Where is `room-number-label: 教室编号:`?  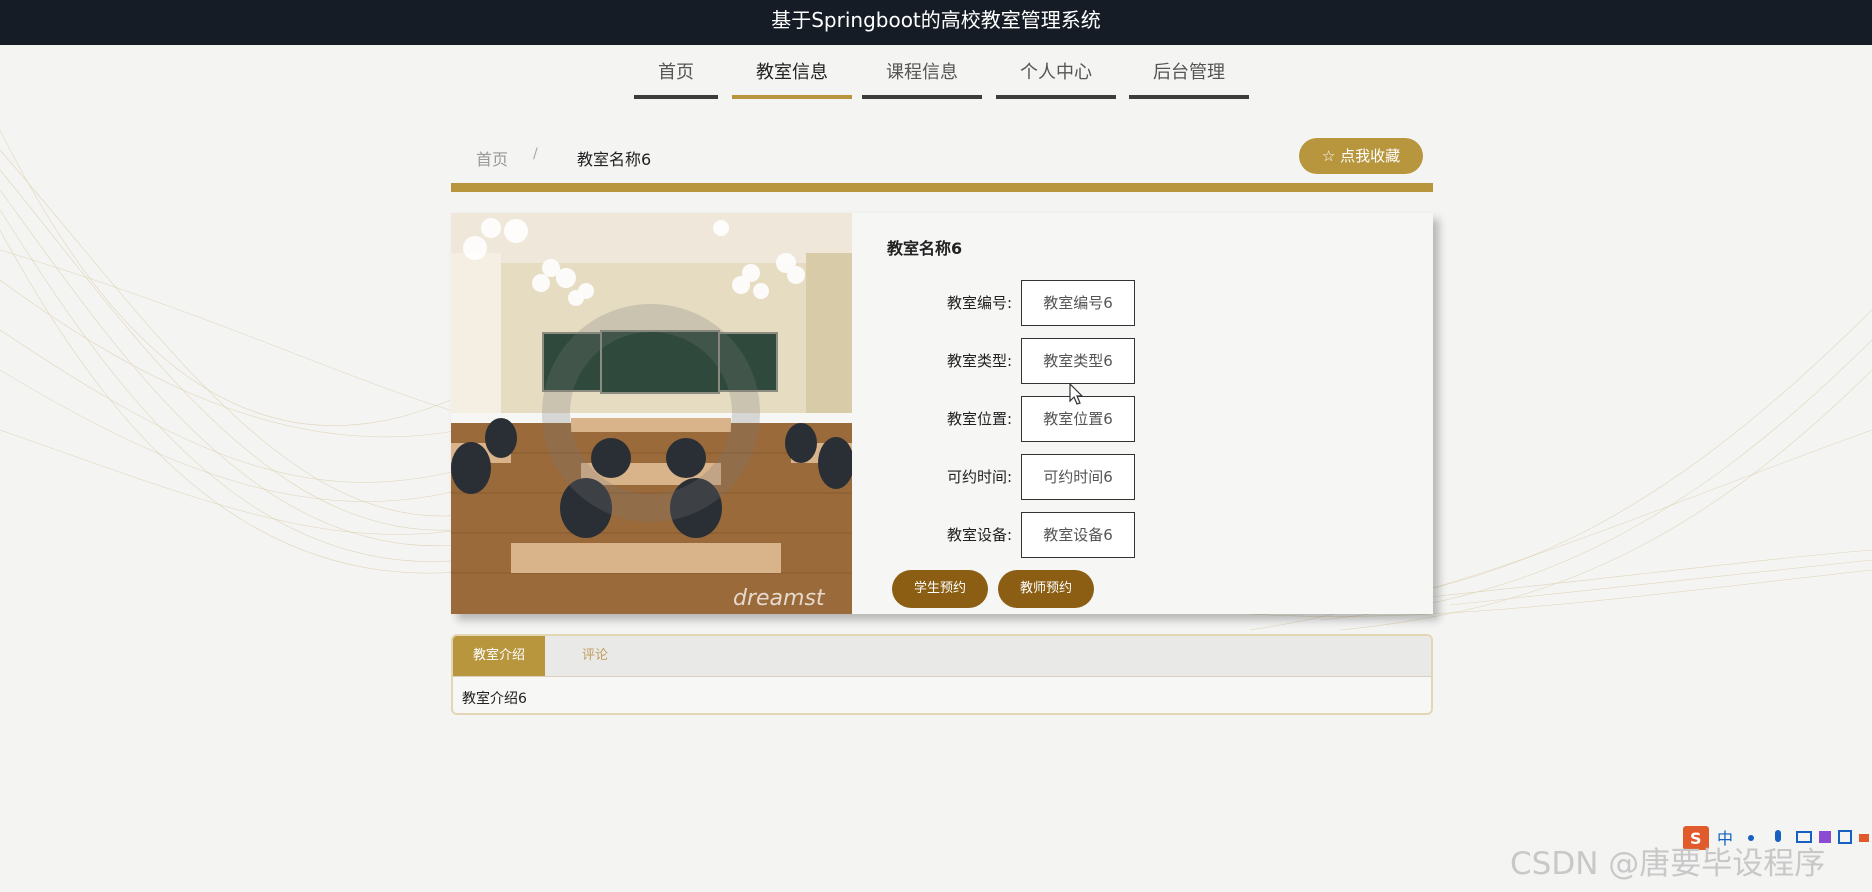
room-number-label: 教室编号: is located at coordinates (979, 303).